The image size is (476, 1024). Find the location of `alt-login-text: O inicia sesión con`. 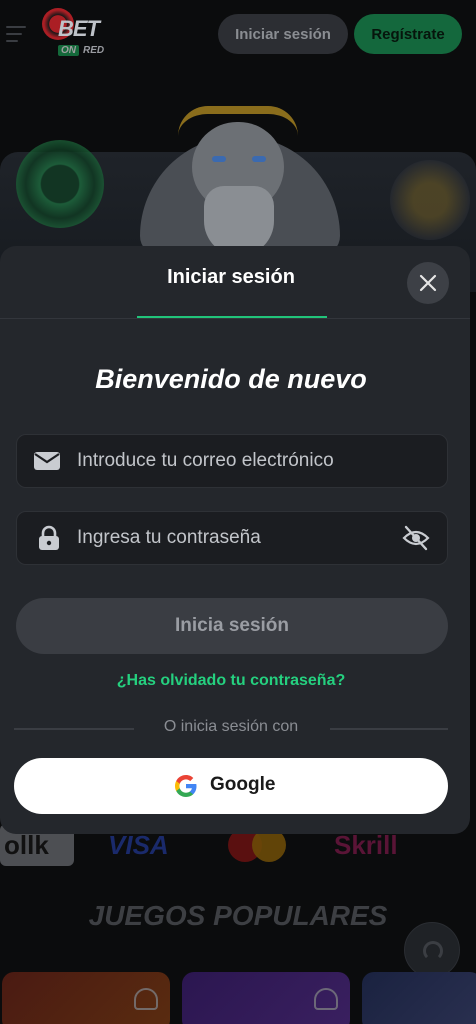

alt-login-text: O inicia sesión con is located at coordinates (231, 726).